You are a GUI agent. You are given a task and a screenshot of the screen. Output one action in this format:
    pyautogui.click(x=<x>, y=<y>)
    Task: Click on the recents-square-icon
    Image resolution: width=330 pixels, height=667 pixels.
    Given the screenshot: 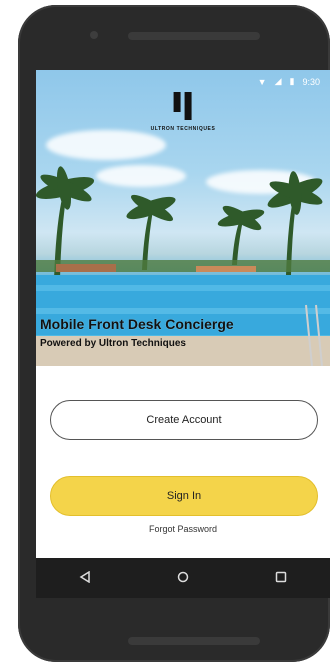 What is the action you would take?
    pyautogui.click(x=281, y=578)
    